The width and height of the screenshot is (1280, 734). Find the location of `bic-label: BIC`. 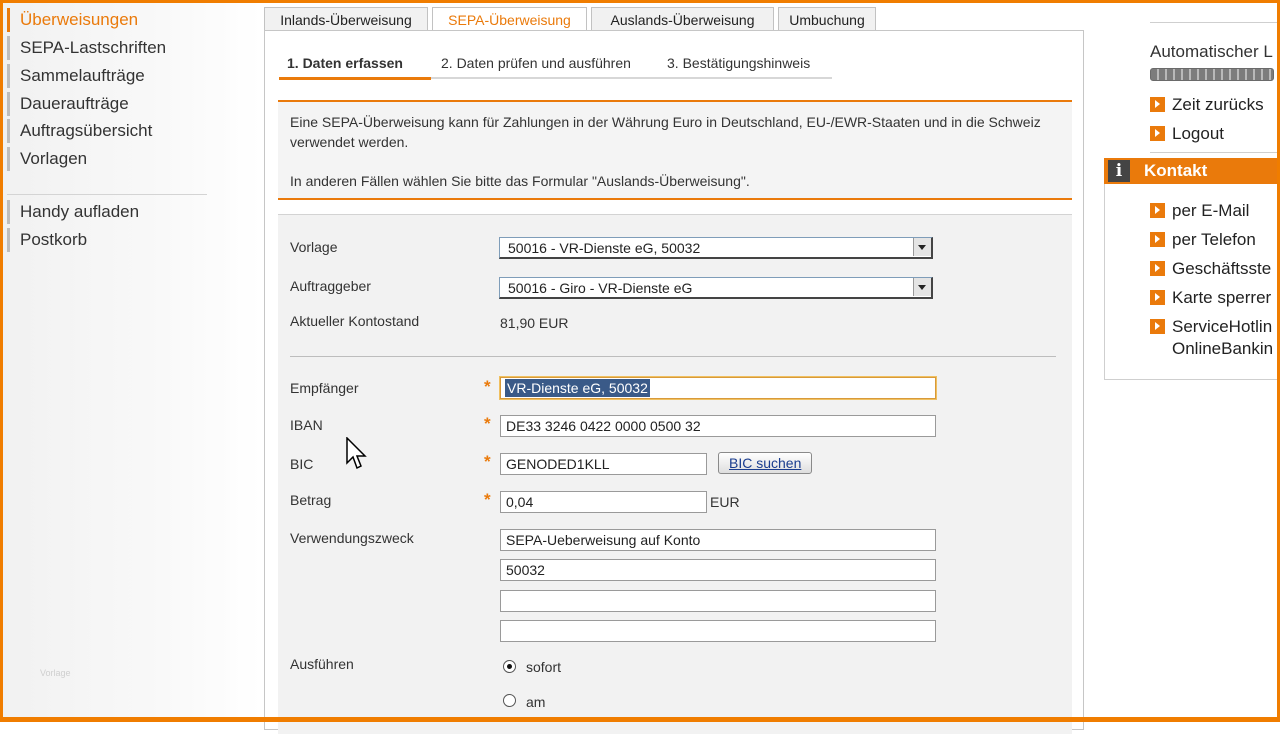

bic-label: BIC is located at coordinates (302, 464).